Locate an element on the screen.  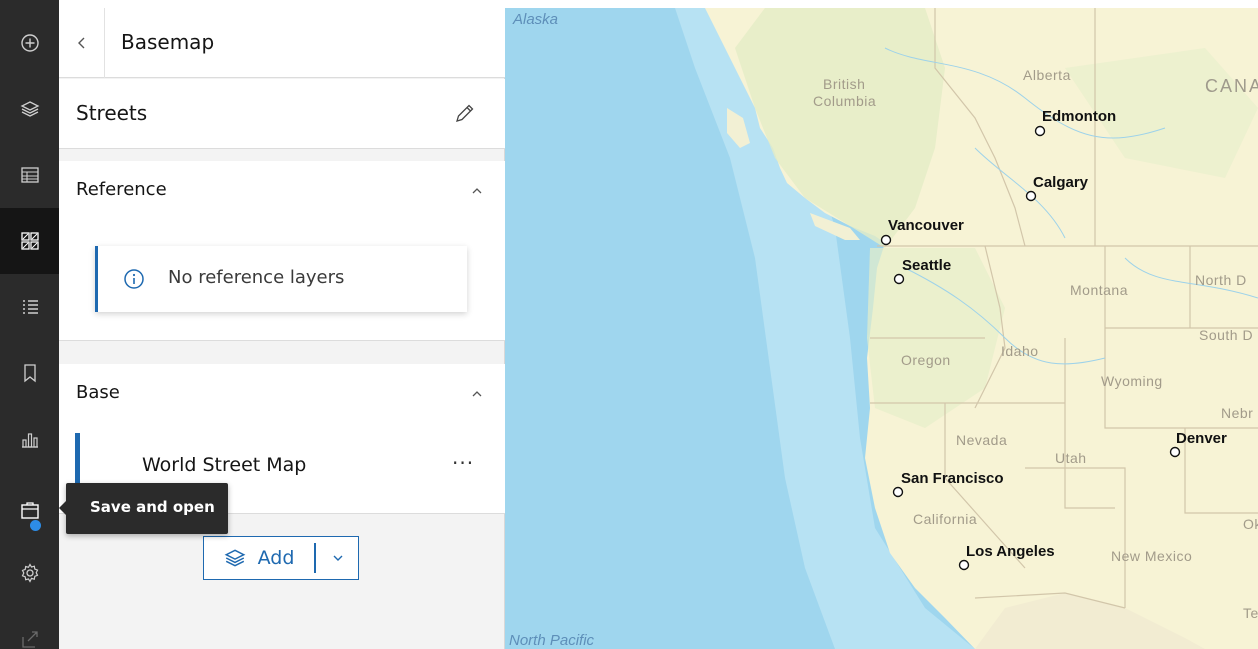
basemap-action is located at coordinates (29, 241).